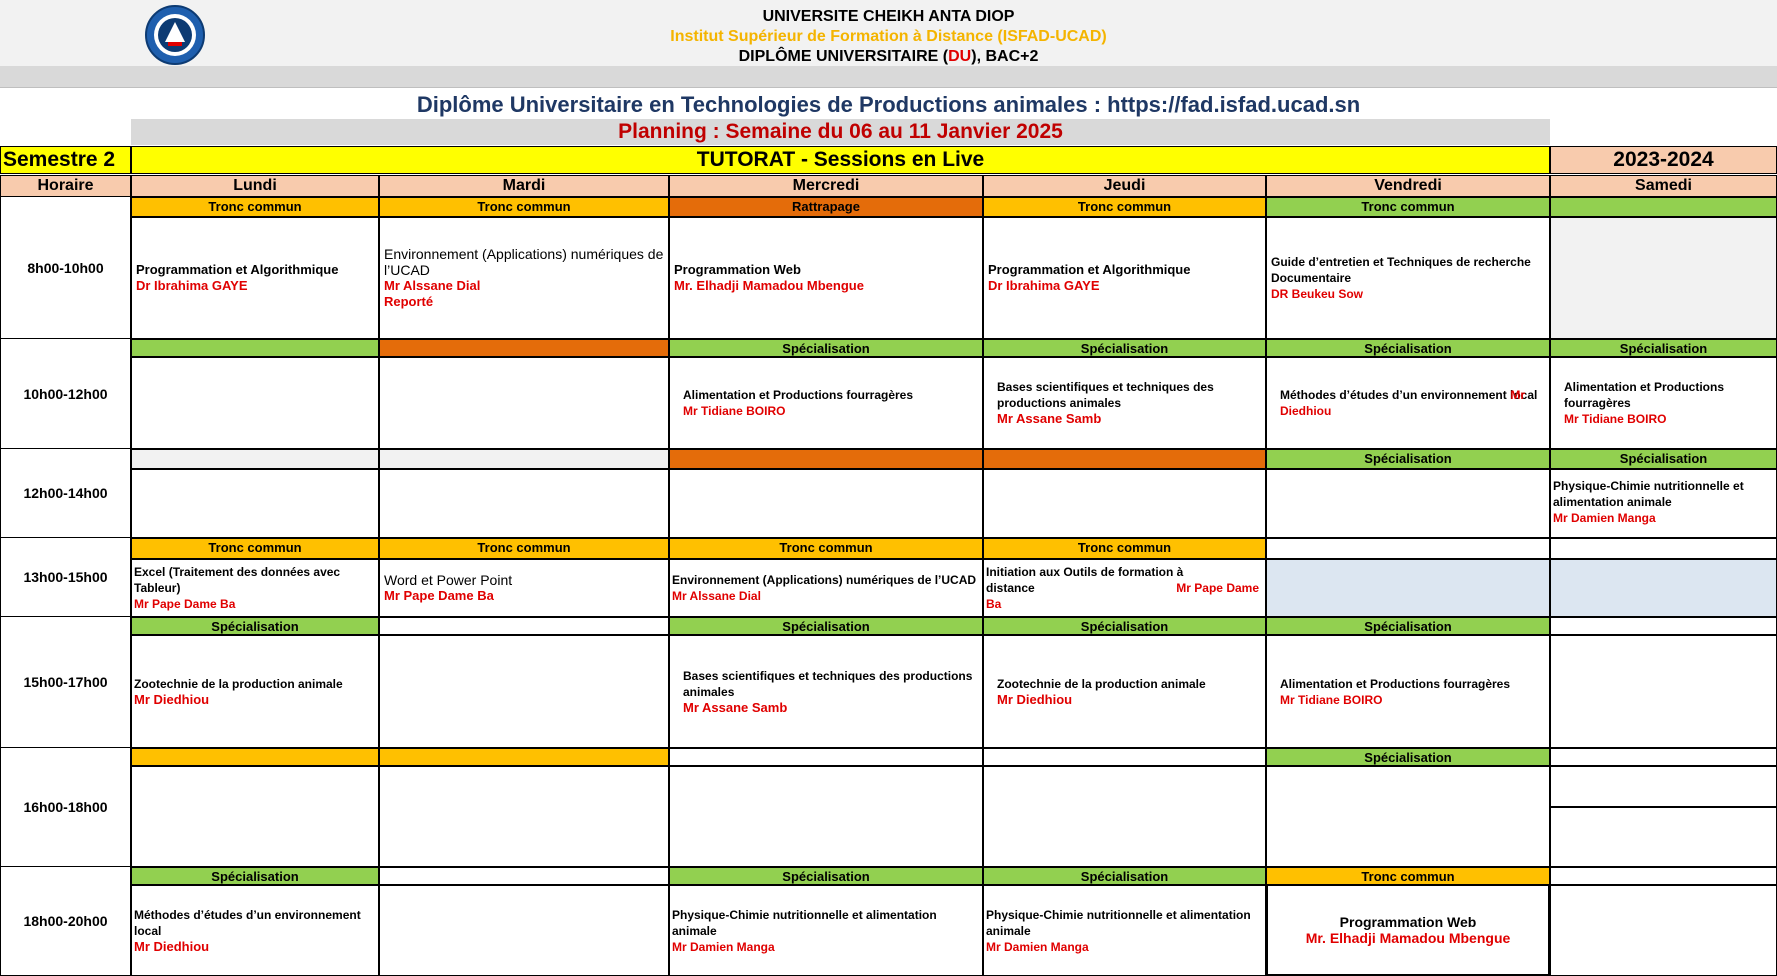  What do you see at coordinates (1408, 186) in the screenshot?
I see `column-vendredi: Vendredi` at bounding box center [1408, 186].